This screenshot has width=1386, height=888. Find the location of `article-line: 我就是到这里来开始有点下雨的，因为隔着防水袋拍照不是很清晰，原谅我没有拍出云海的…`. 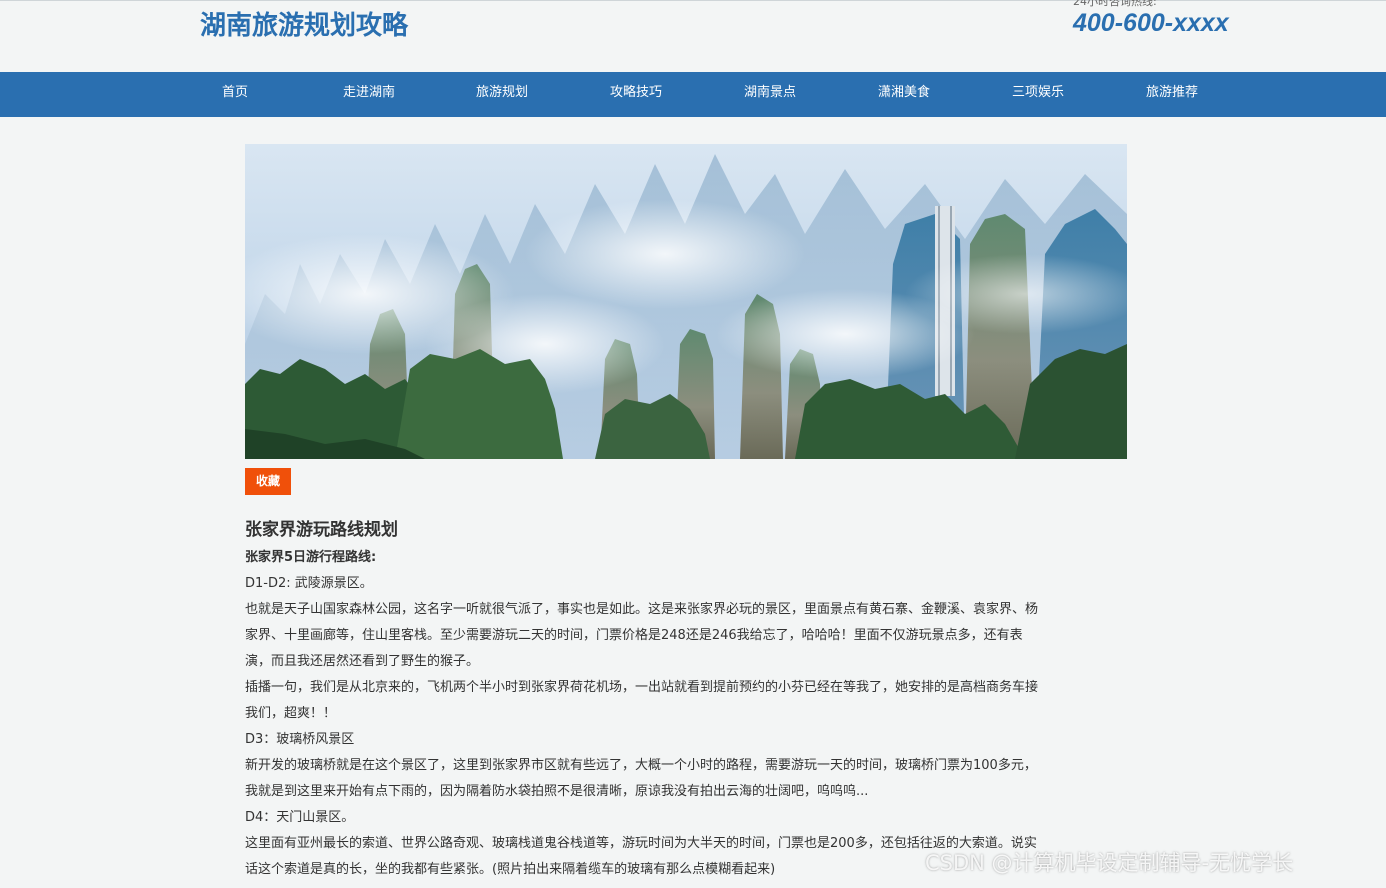

article-line: 我就是到这里来开始有点下雨的，因为隔着防水袋拍照不是很清晰，原谅我没有拍出云海的… is located at coordinates (557, 791).